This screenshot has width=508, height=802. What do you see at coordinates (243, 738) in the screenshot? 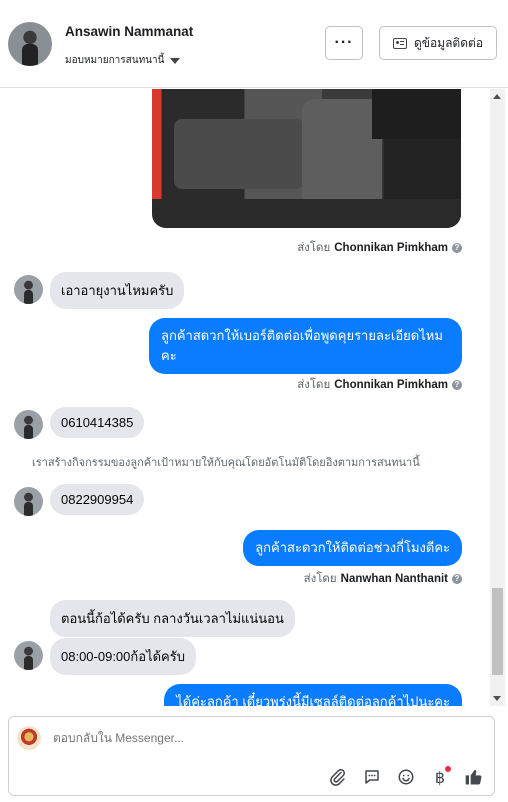
I see `reply-input` at bounding box center [243, 738].